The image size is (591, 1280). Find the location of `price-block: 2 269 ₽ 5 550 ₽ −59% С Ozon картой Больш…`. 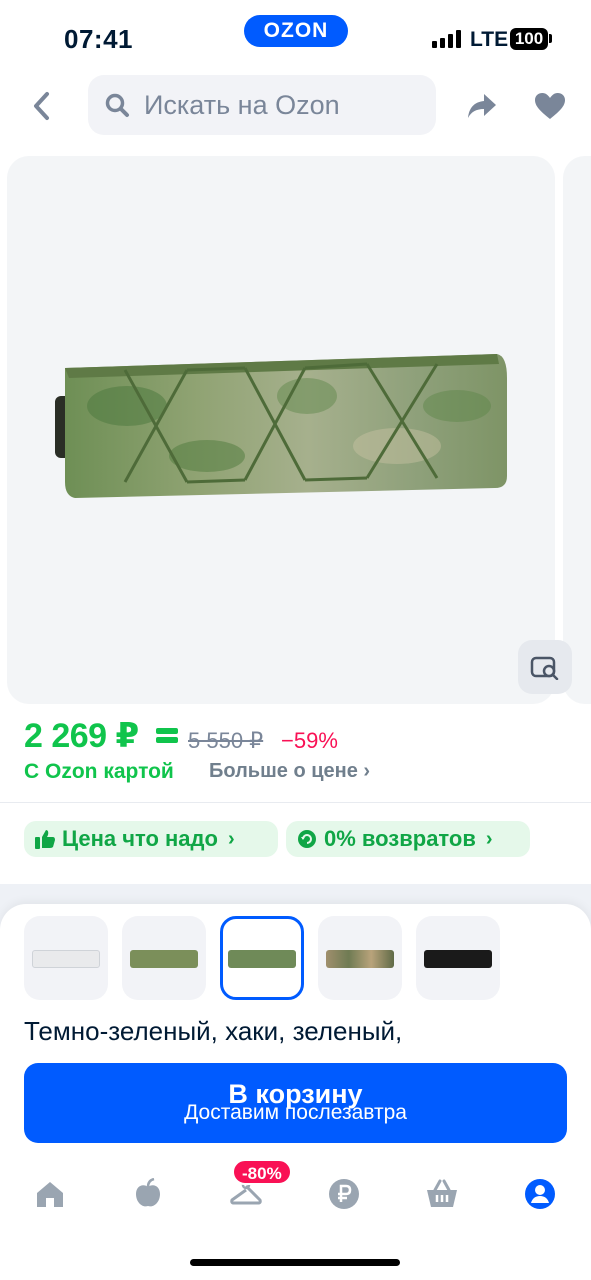

price-block: 2 269 ₽ 5 550 ₽ −59% С Ozon картой Больш… is located at coordinates (295, 756).